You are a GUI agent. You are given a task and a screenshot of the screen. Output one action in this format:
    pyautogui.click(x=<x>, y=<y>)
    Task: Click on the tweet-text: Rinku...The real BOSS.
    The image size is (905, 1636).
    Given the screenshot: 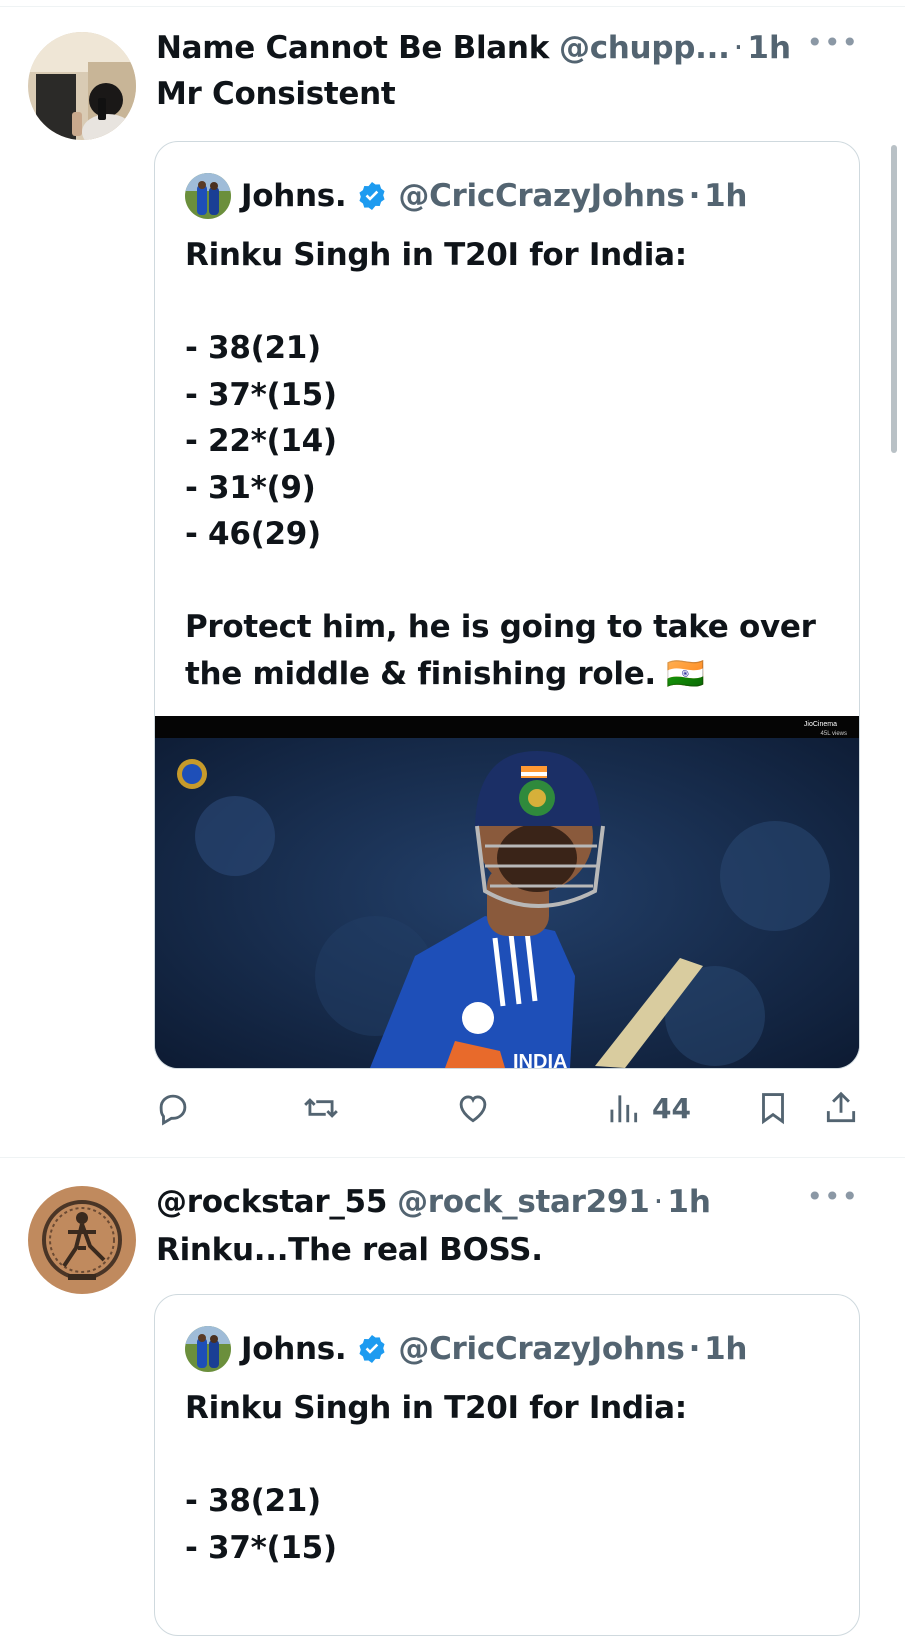 What is the action you would take?
    pyautogui.click(x=349, y=1250)
    